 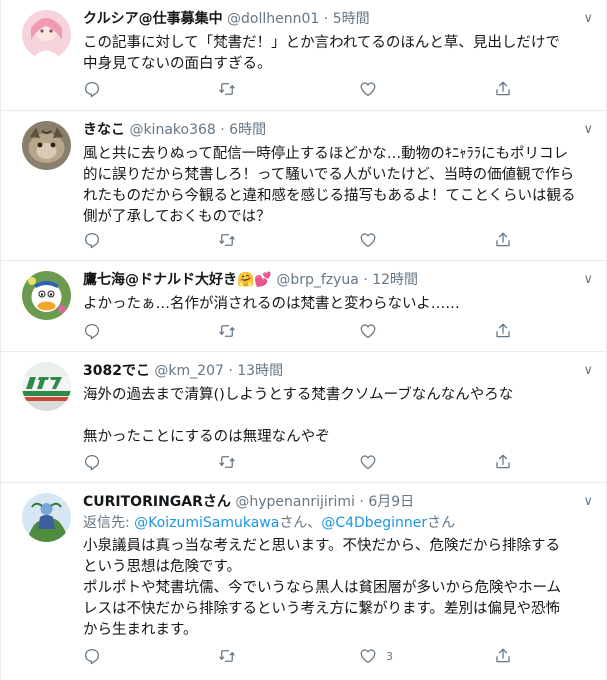 I want to click on text-line: 風と共に去りぬって配信一時停止するほどかな…動物のｷﾆｬﾗﾗにもポリコレ, so click(x=326, y=154).